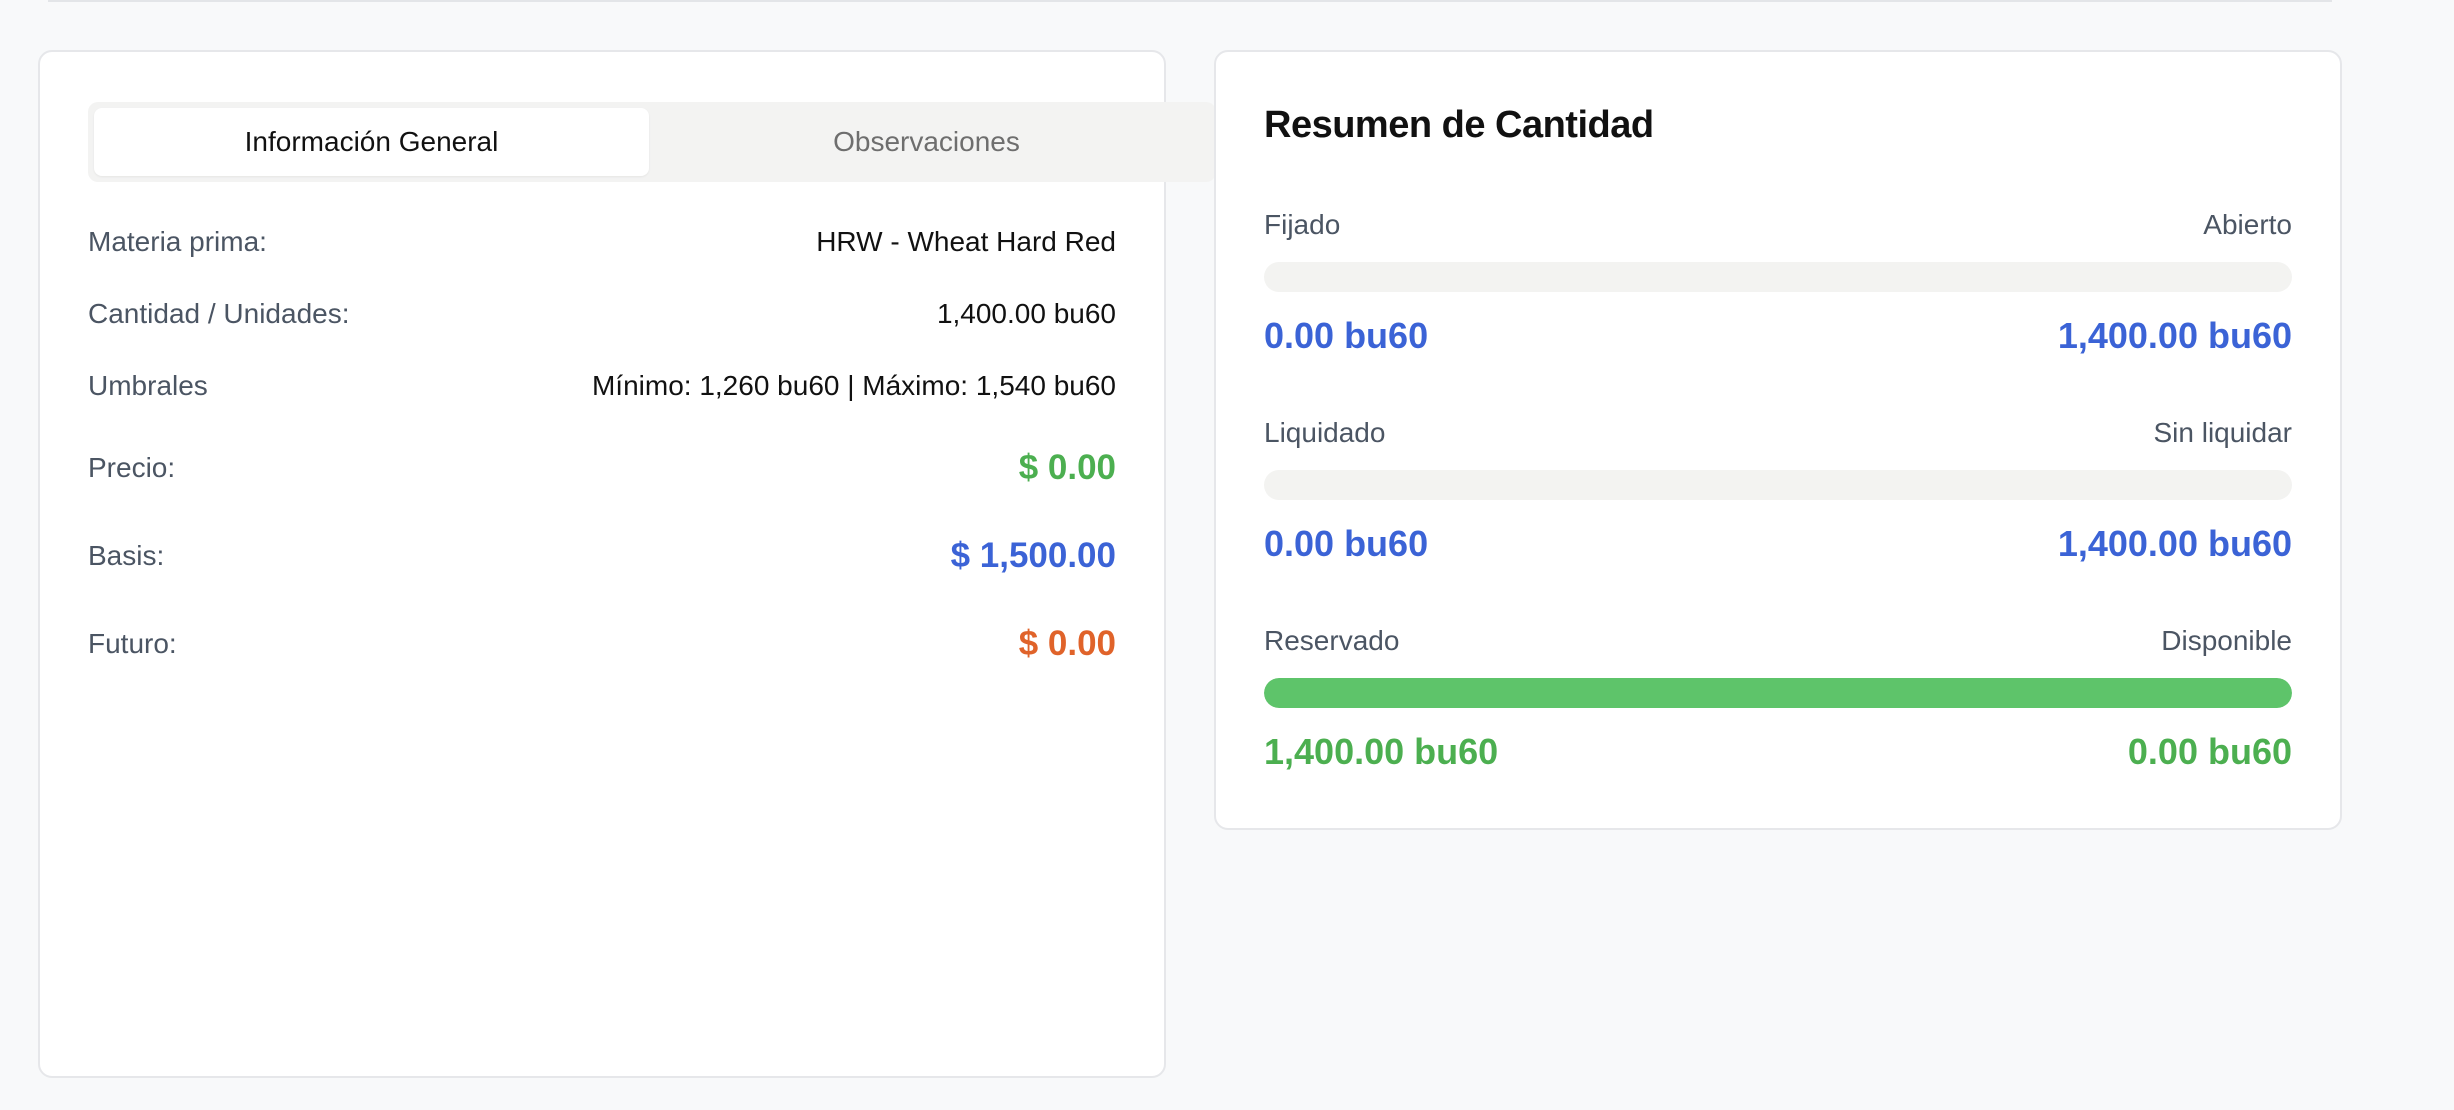 The width and height of the screenshot is (2454, 1110). Describe the element at coordinates (2226, 640) in the screenshot. I see `disponible-label: Disponible` at that location.